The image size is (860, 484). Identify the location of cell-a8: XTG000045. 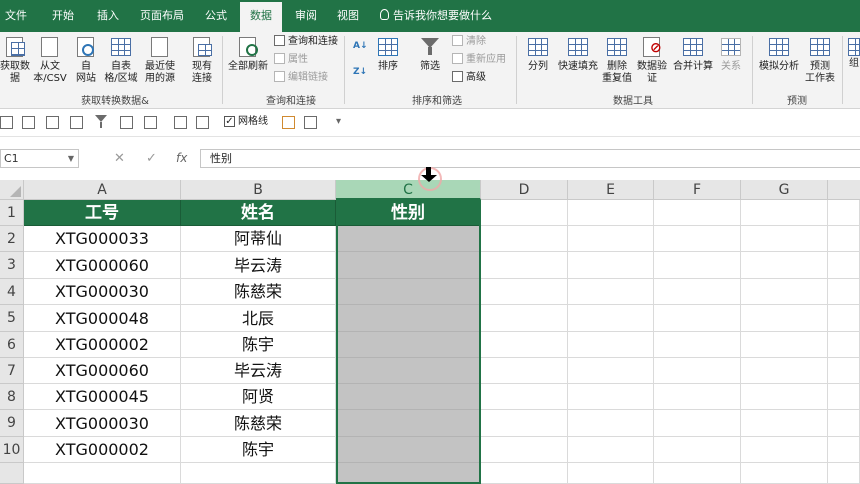
(102, 397).